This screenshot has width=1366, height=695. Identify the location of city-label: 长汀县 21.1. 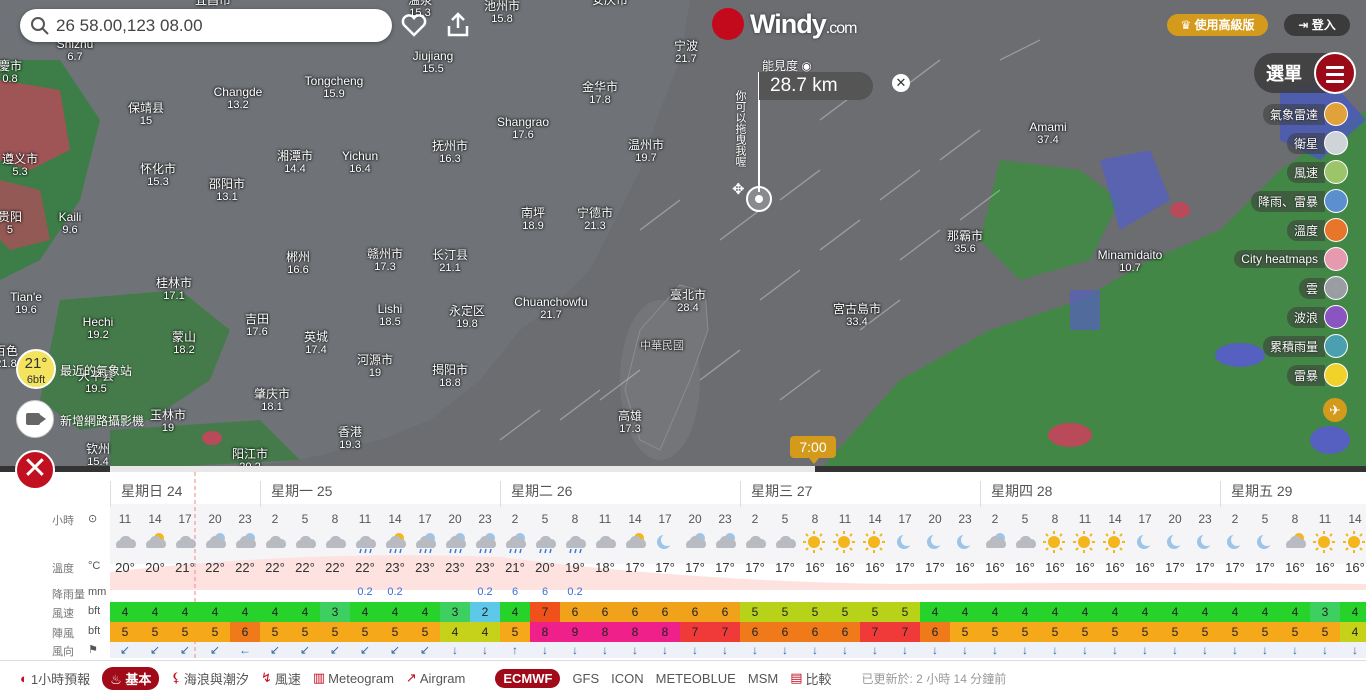
(450, 262).